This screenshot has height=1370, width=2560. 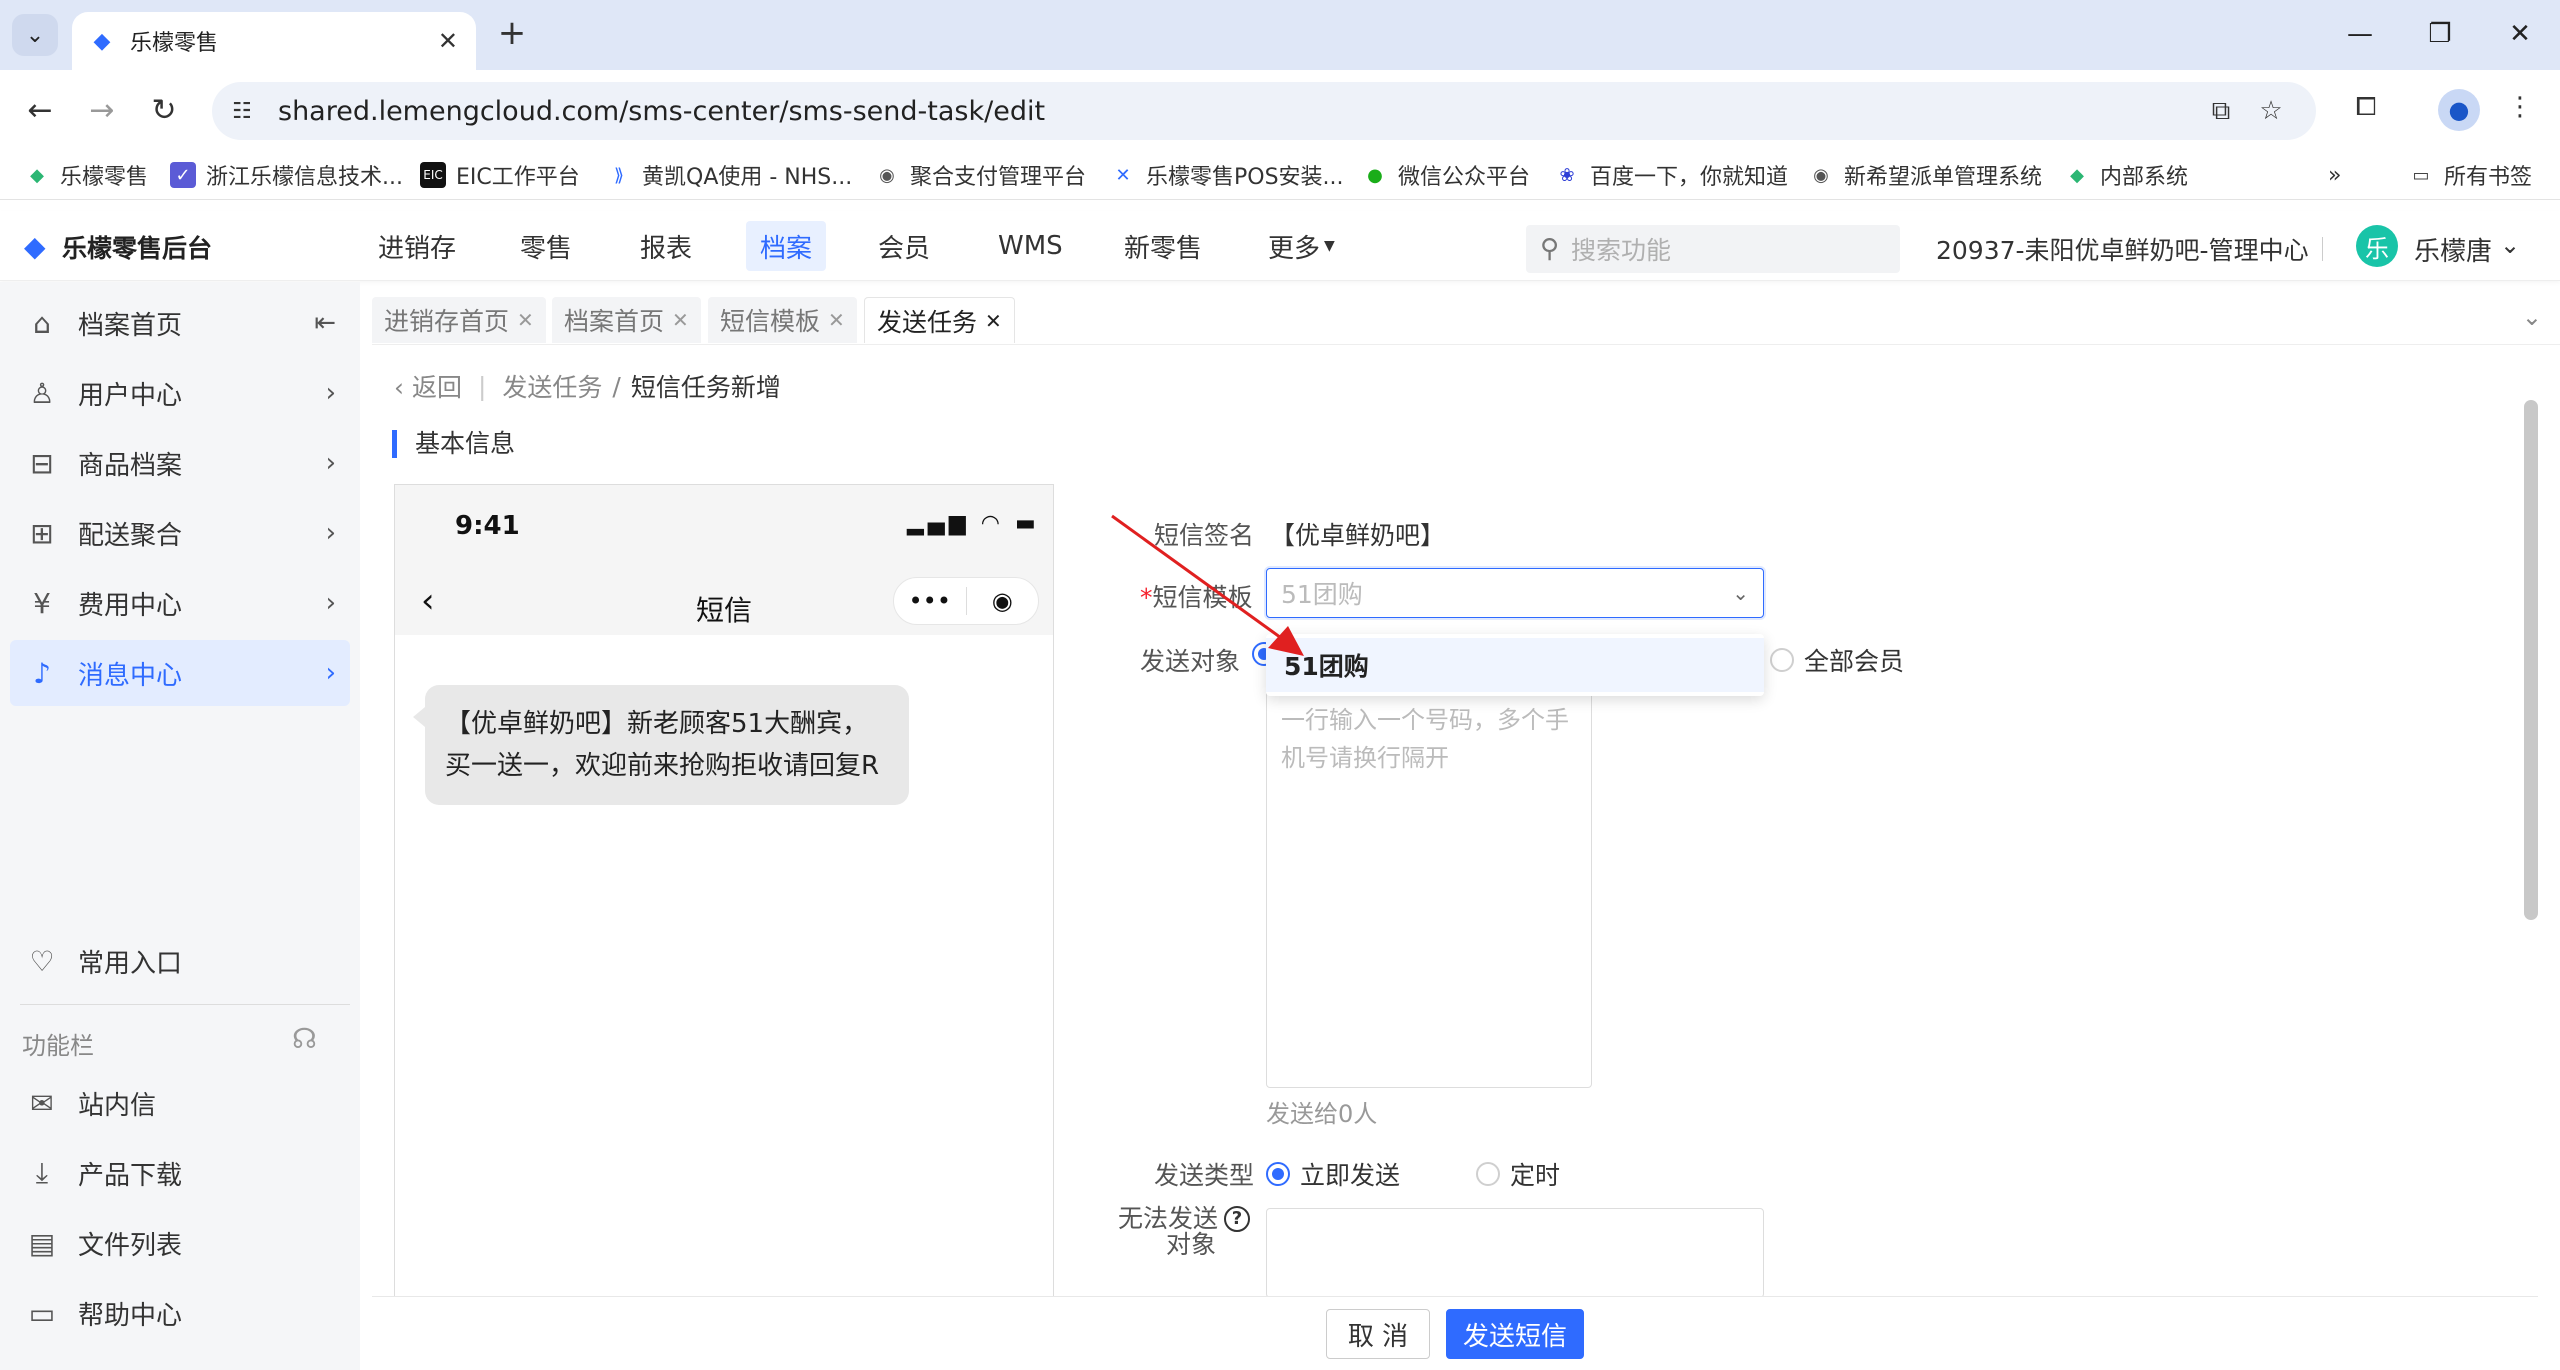 I want to click on phone-header: 9:41 ▂▄▆ ◠ ▬ ‹ 短信 ••• ◉, so click(x=724, y=560).